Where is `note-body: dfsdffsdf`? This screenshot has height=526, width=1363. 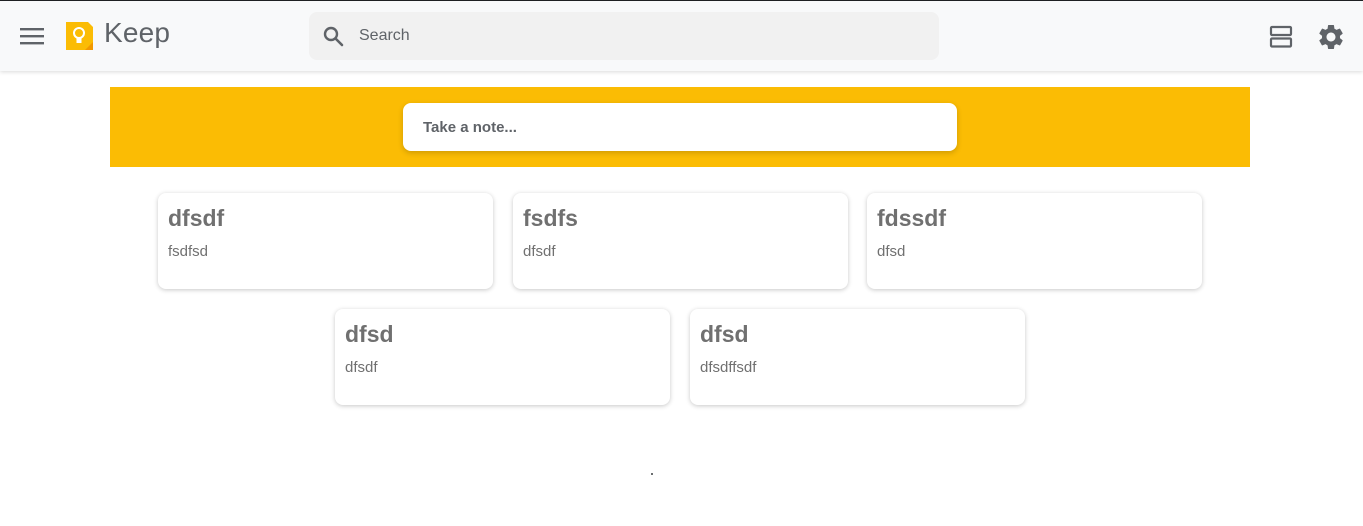 note-body: dfsdffsdf is located at coordinates (728, 367).